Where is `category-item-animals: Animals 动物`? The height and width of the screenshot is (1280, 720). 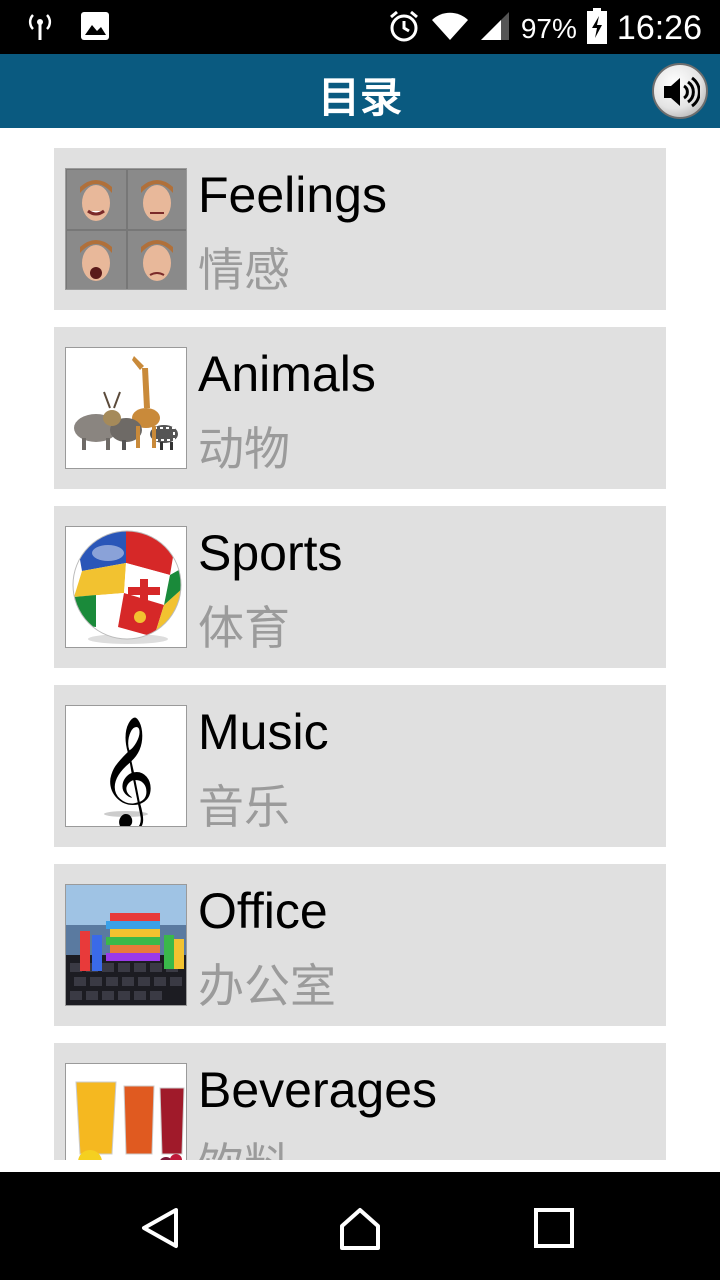
category-item-animals: Animals 动物 is located at coordinates (360, 408).